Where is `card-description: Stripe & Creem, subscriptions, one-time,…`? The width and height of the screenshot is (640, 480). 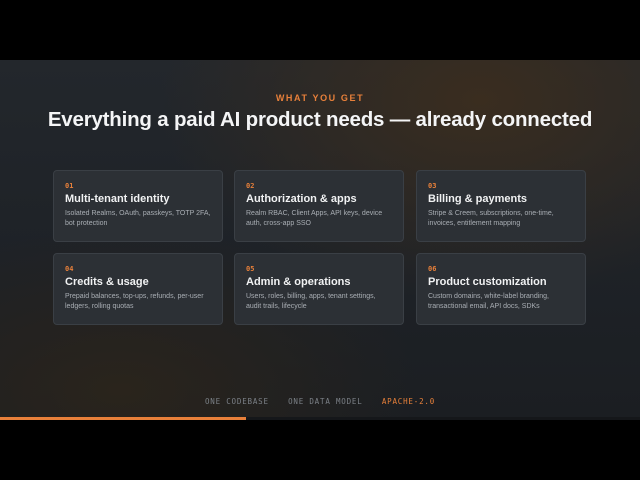 card-description: Stripe & Creem, subscriptions, one-time,… is located at coordinates (491, 218).